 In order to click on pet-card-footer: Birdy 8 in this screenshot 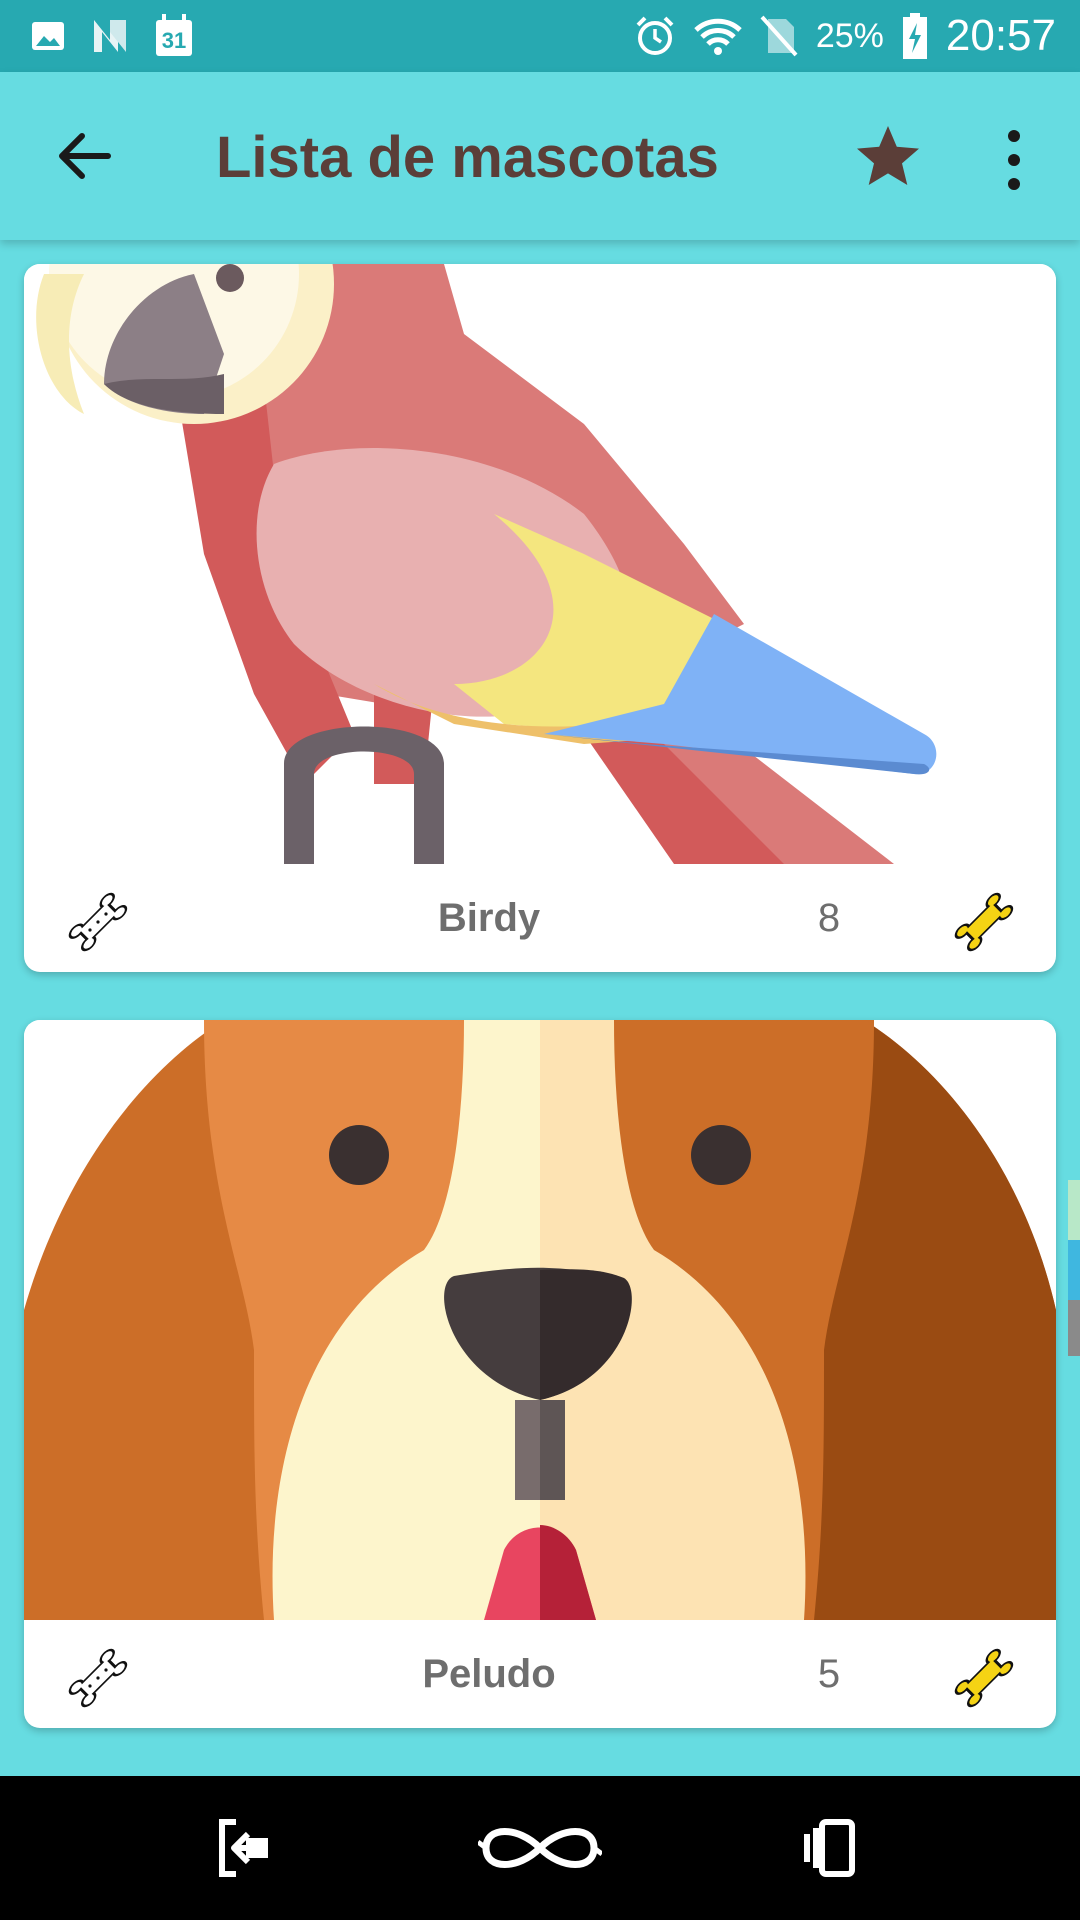, I will do `click(540, 918)`.